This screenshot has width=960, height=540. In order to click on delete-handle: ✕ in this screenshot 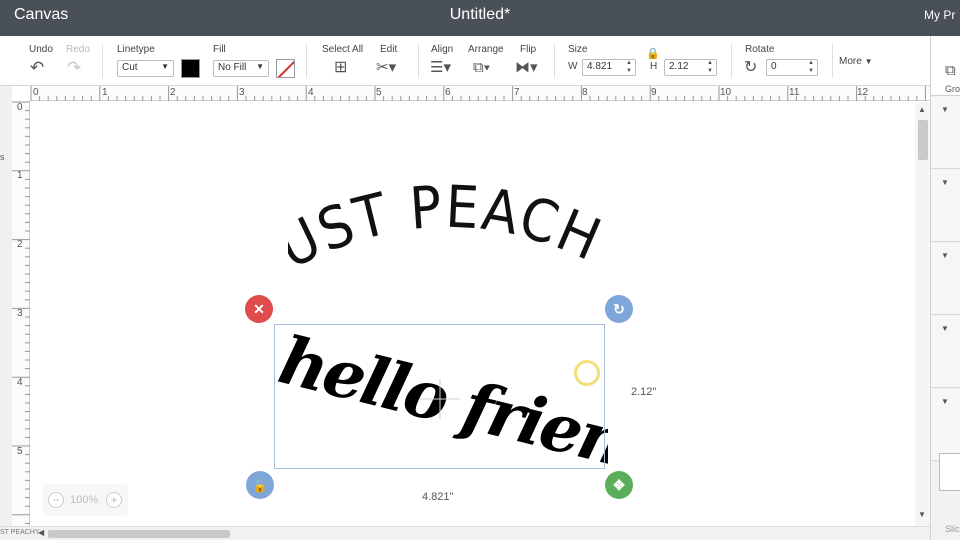, I will do `click(259, 309)`.